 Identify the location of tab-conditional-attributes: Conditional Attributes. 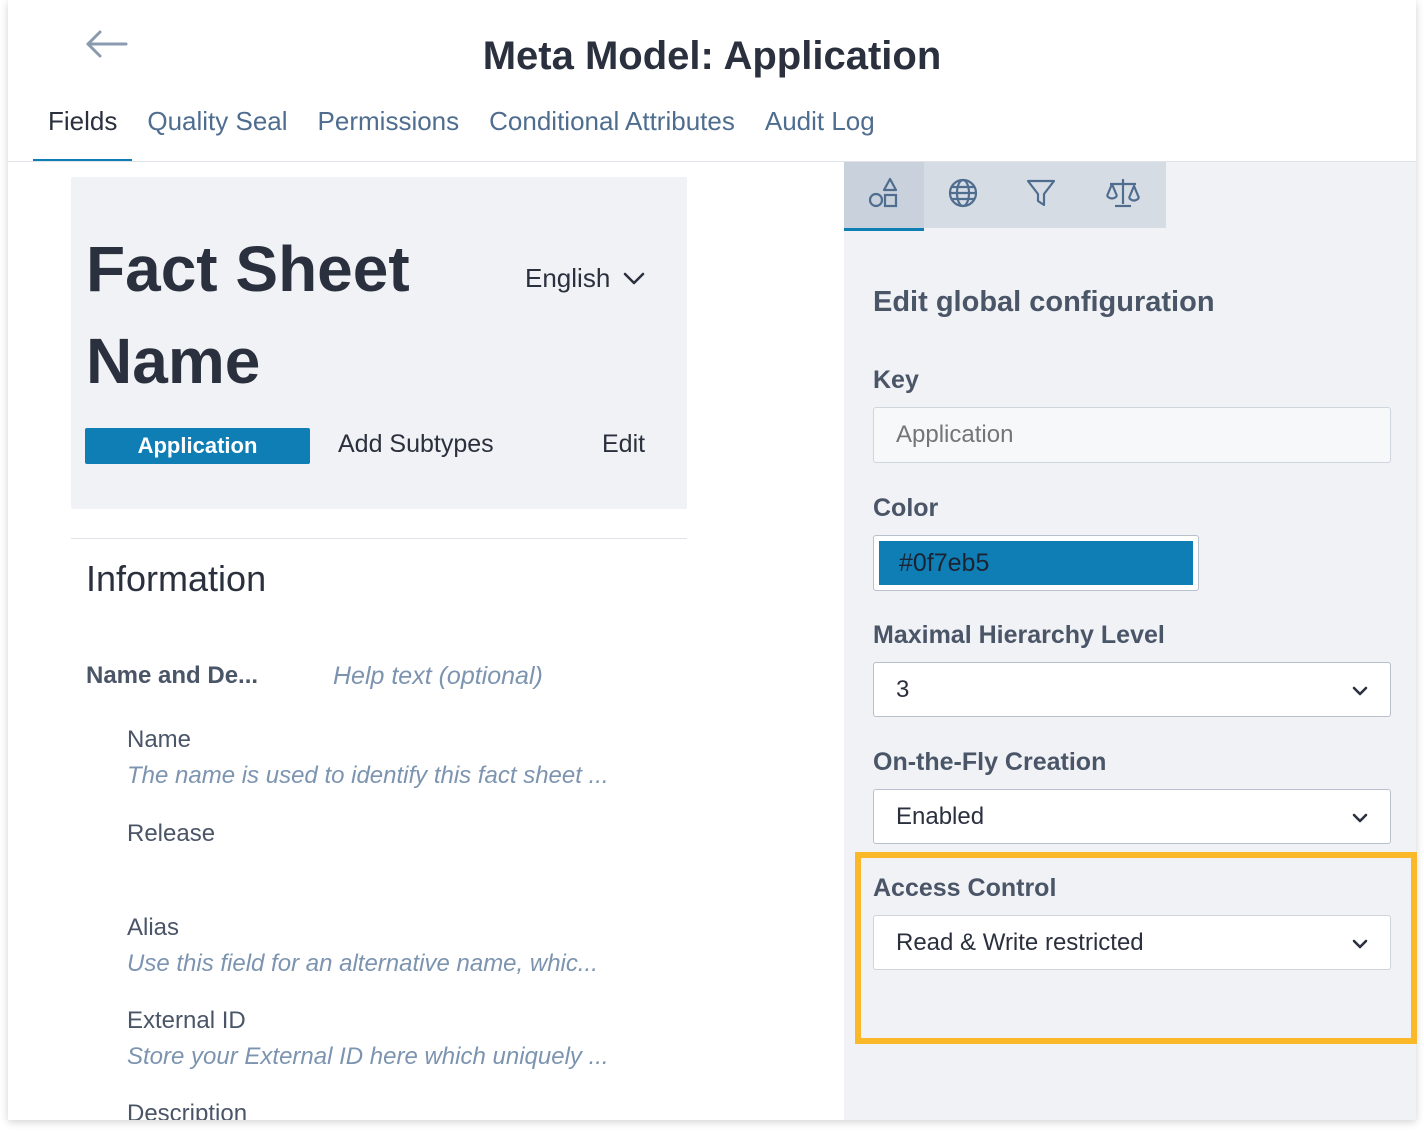
(612, 130).